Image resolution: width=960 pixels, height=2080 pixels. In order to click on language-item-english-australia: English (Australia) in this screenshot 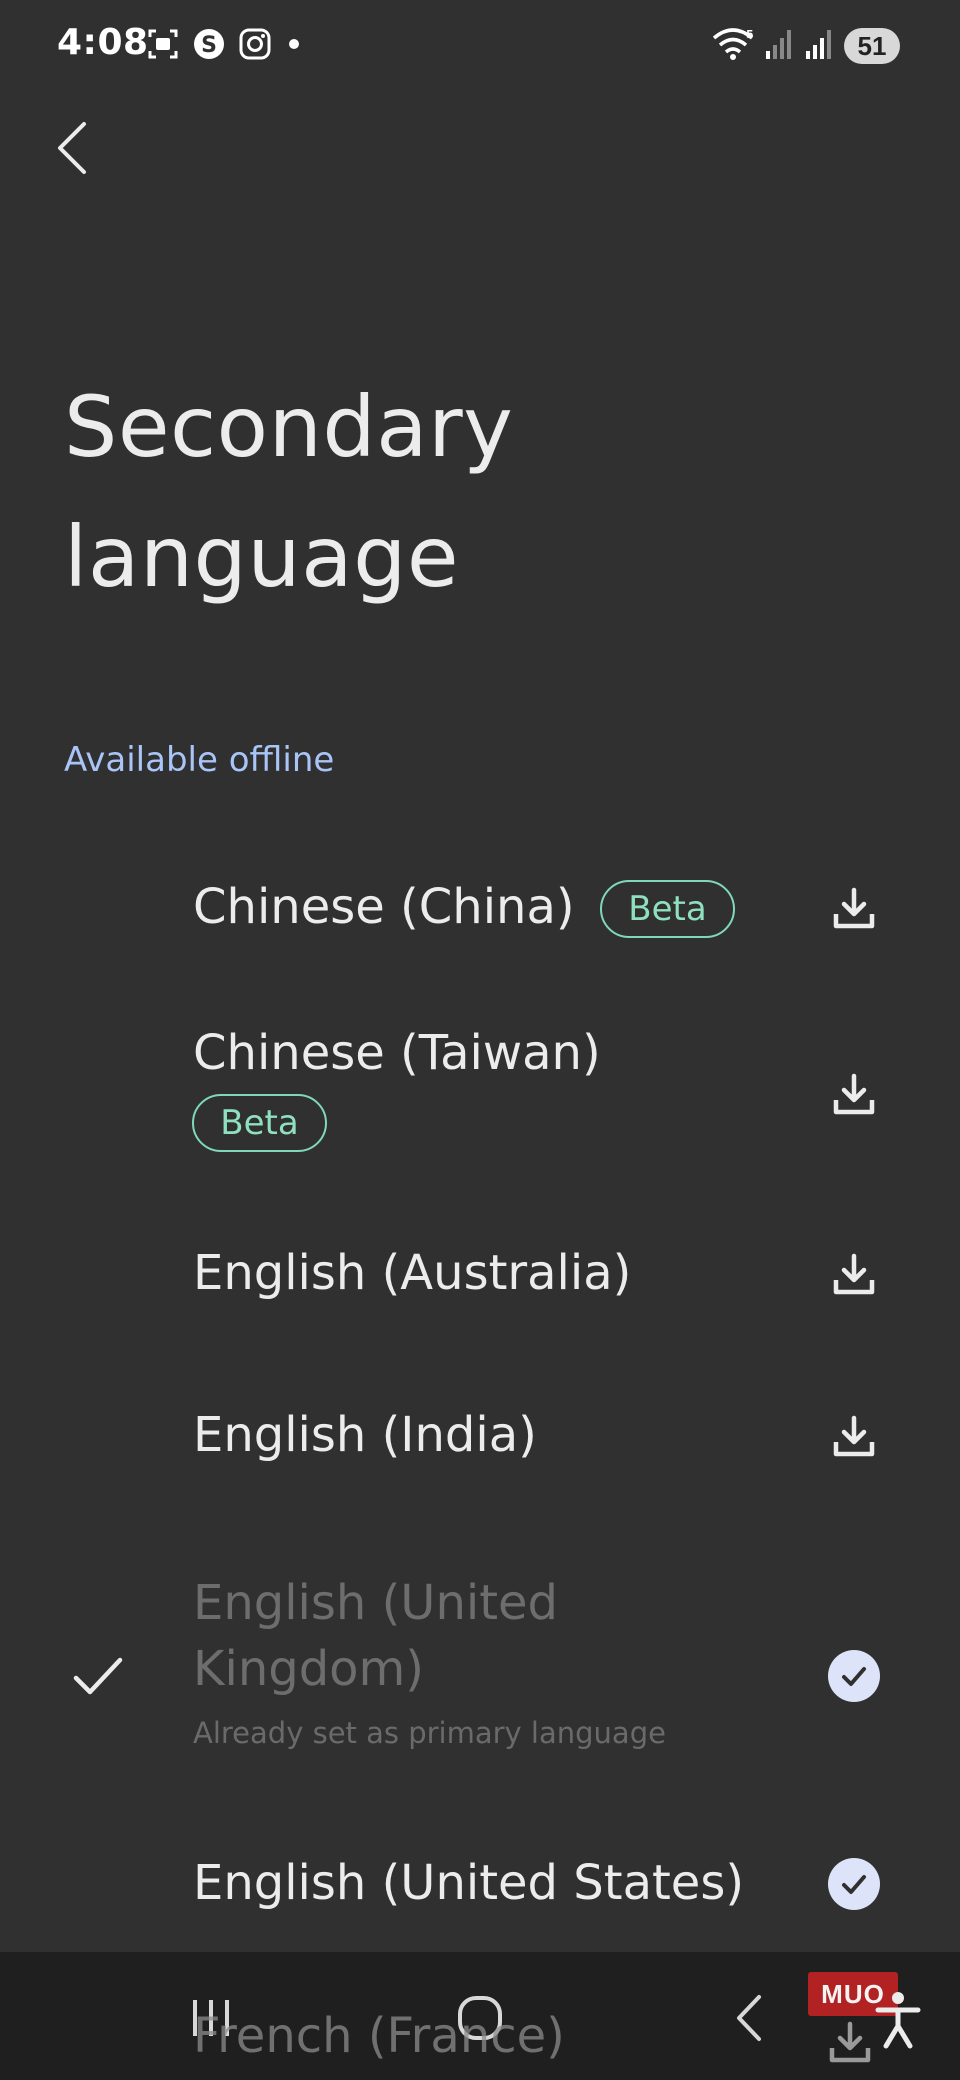, I will do `click(480, 1300)`.